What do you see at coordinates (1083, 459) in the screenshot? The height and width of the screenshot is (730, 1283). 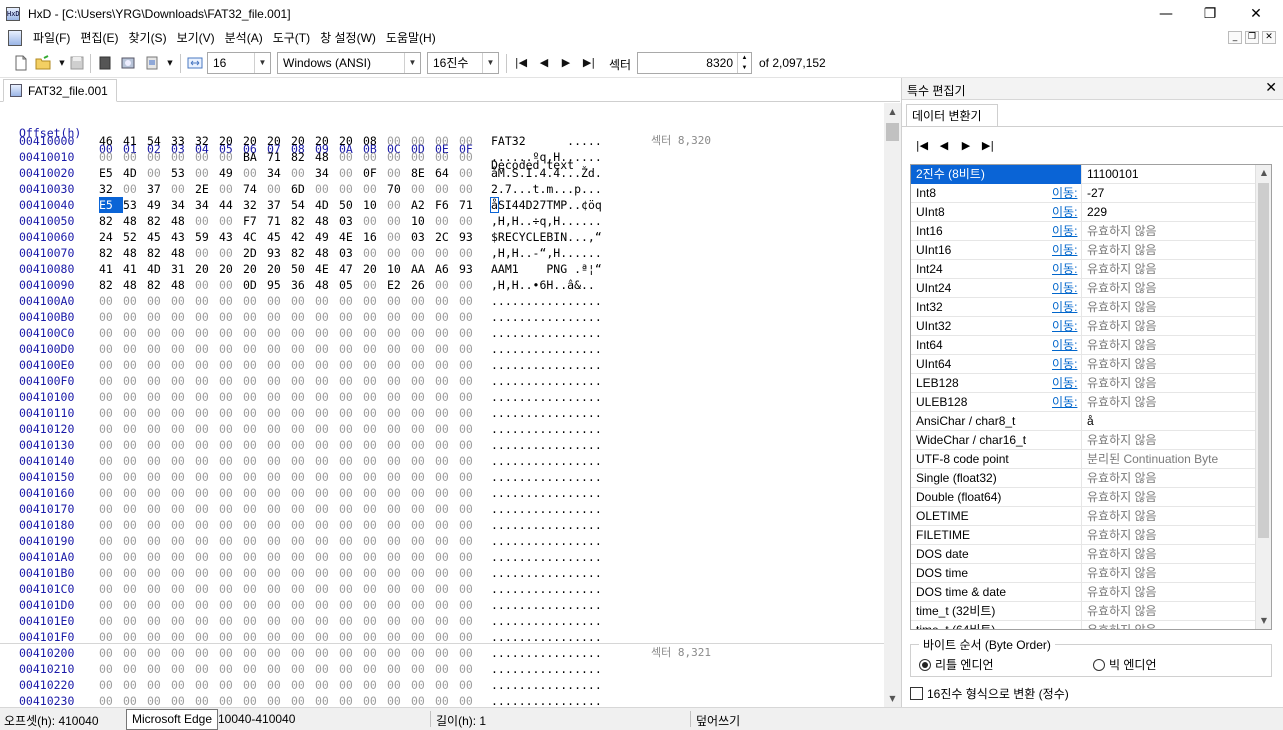 I see `inspector-row: UTF-8 code point 분리된 Continuation Byte` at bounding box center [1083, 459].